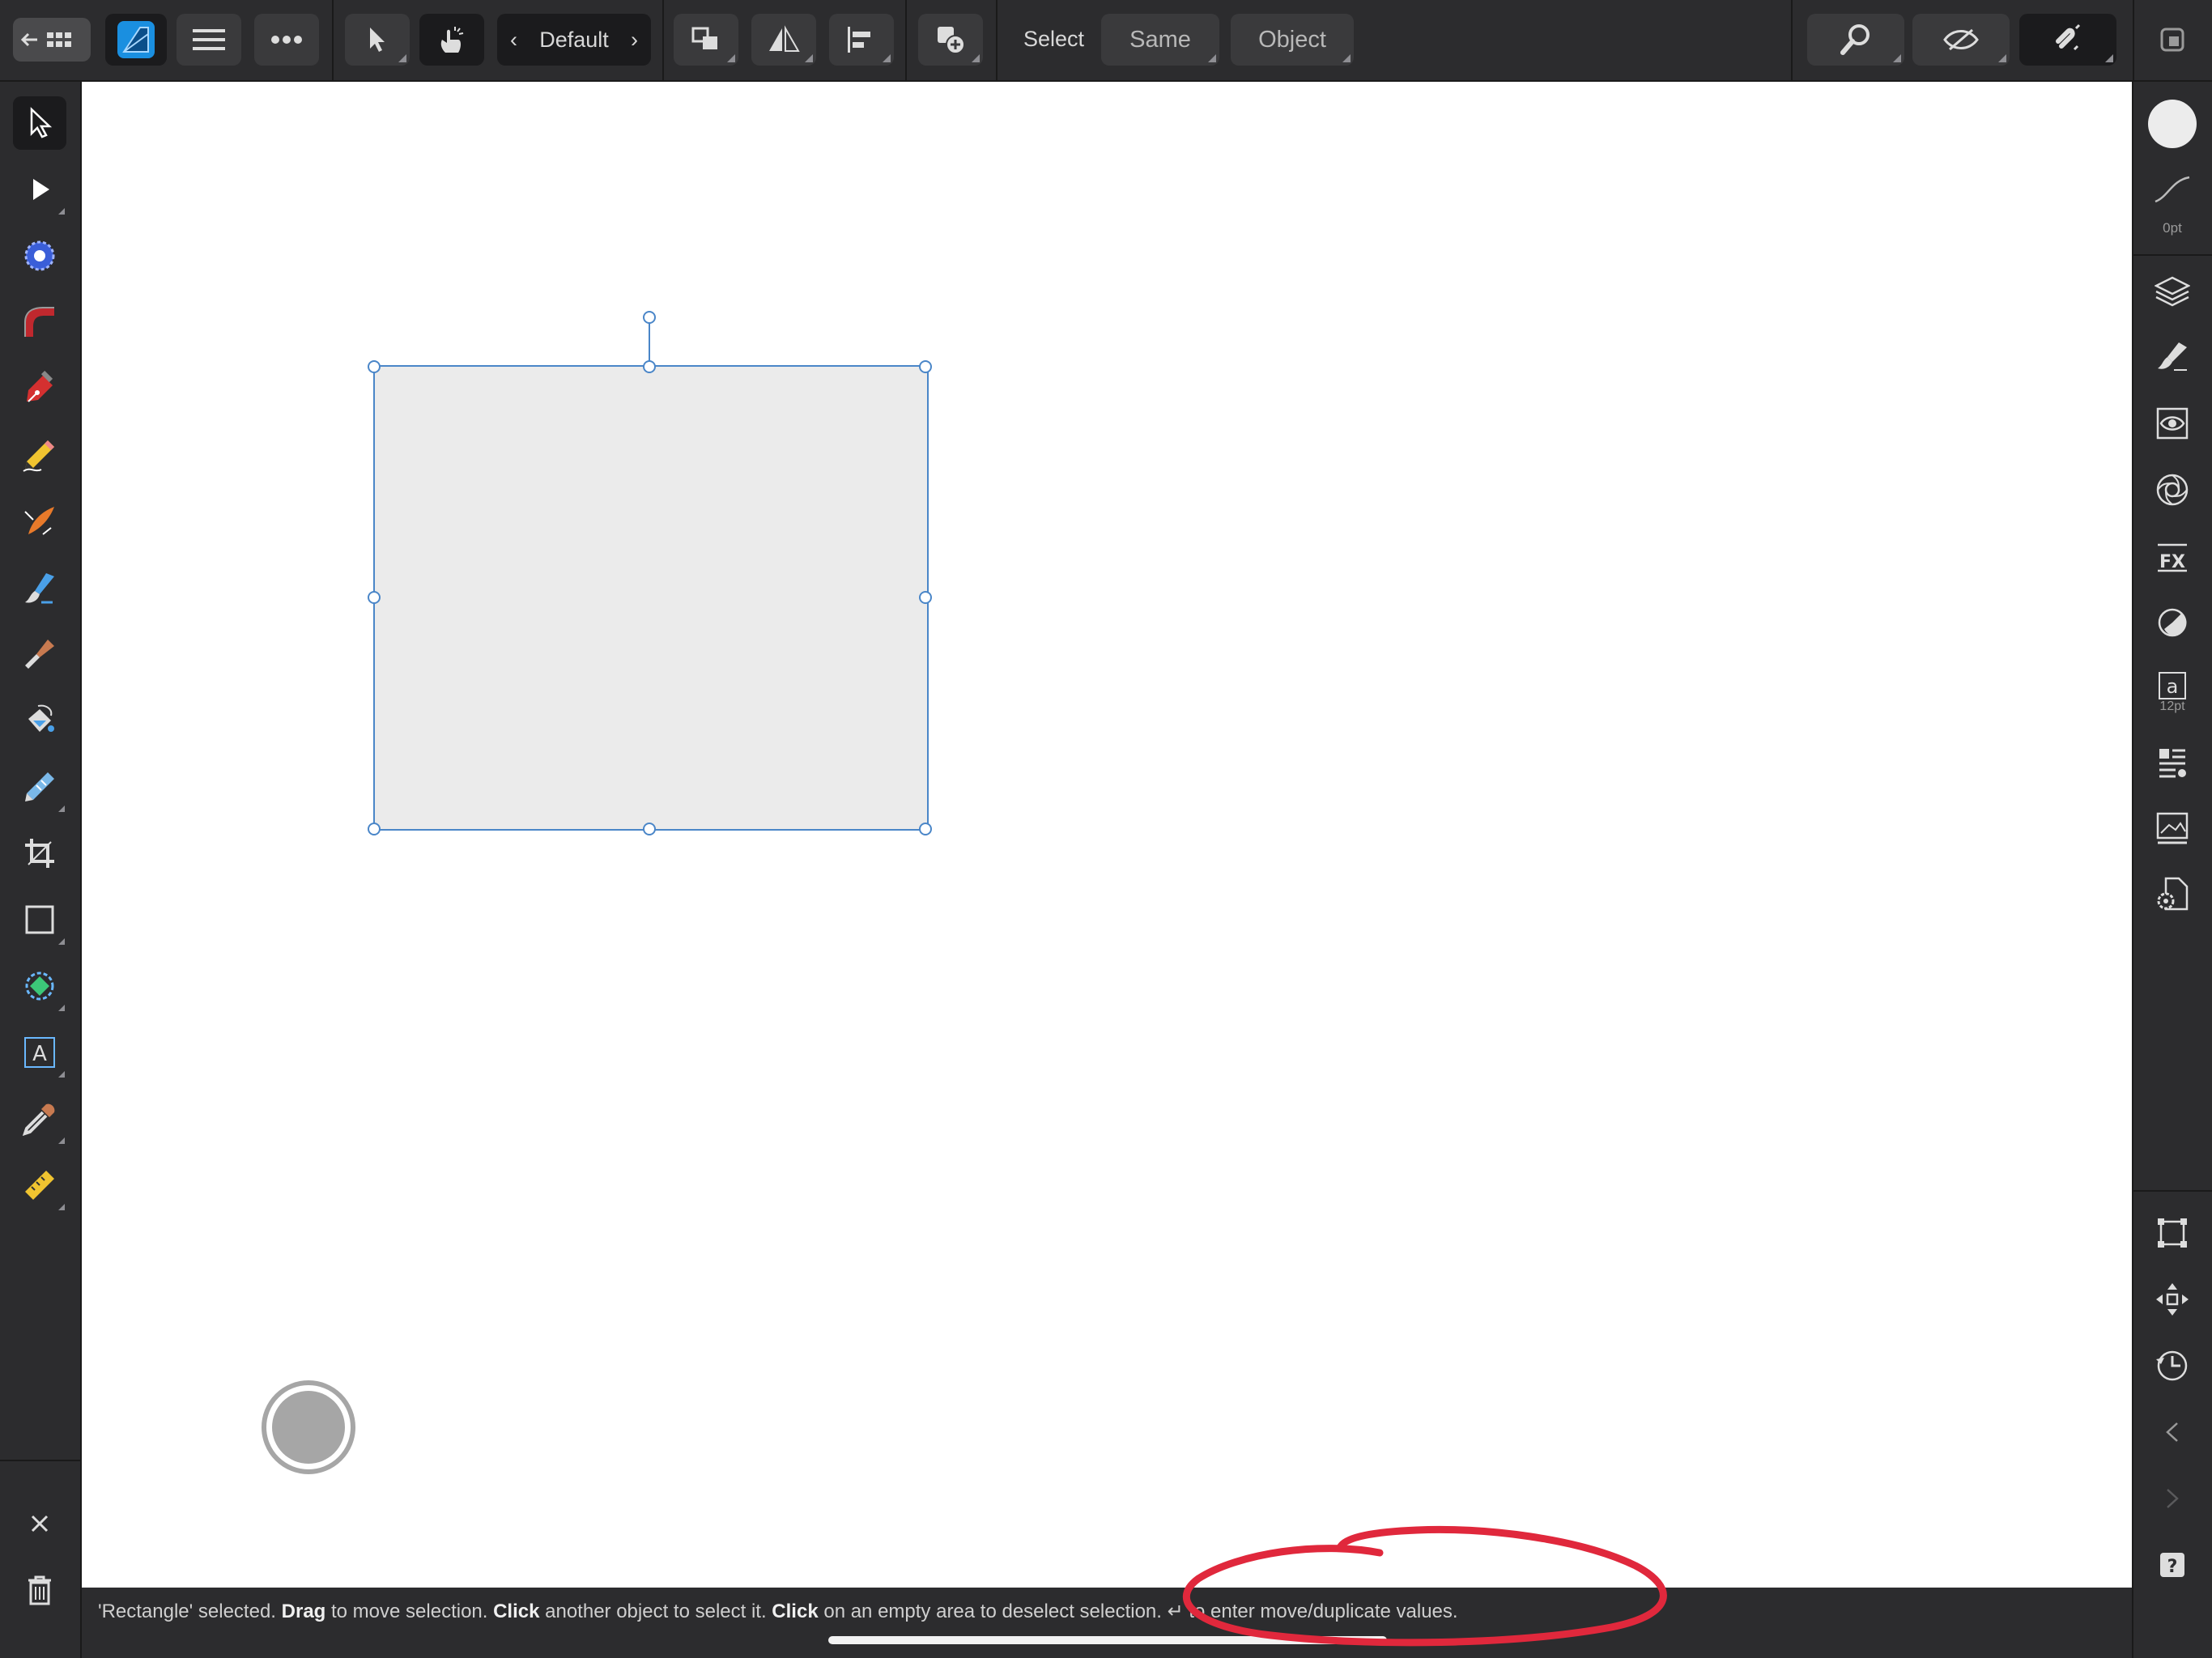  I want to click on vector-crop-tool, so click(39, 986).